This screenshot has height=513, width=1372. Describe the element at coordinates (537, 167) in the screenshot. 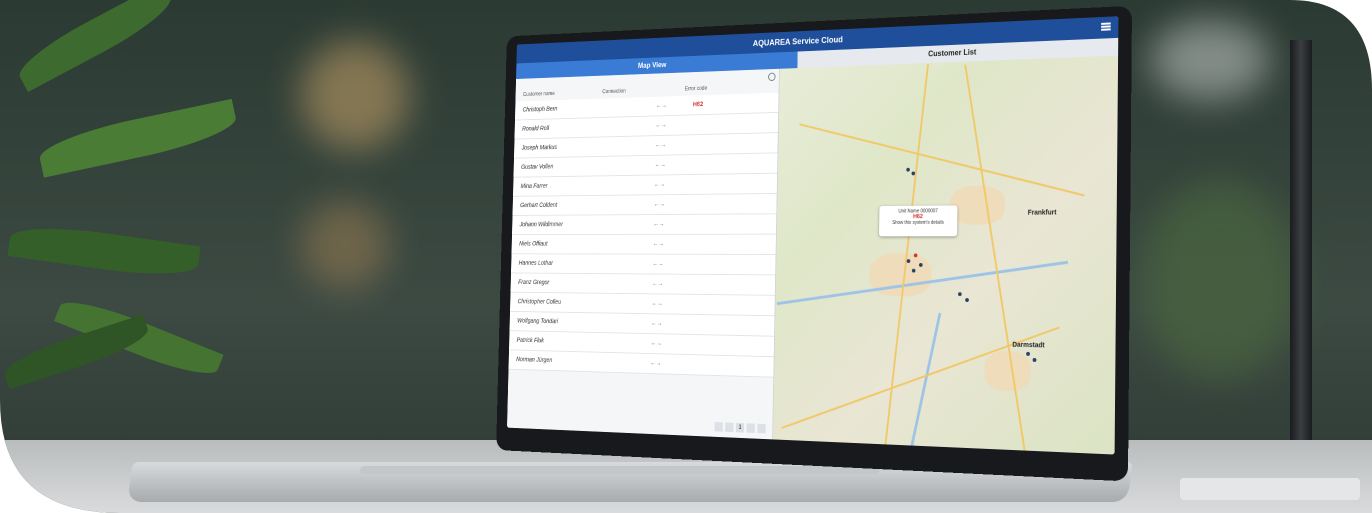

I see `customer-name: Gustav Vollen` at that location.